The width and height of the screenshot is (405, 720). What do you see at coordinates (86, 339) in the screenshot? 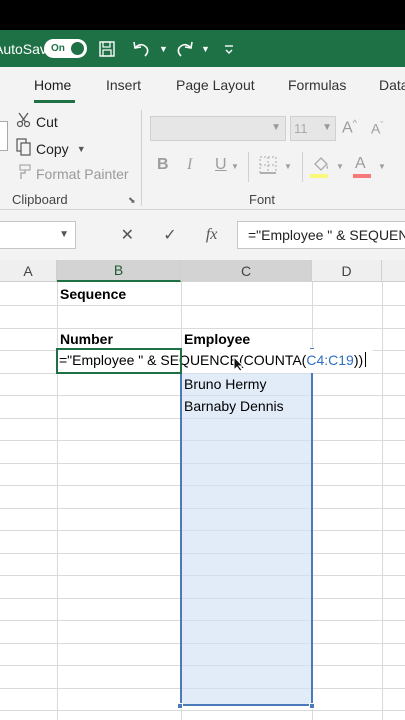
I see `cell-b4: Number` at bounding box center [86, 339].